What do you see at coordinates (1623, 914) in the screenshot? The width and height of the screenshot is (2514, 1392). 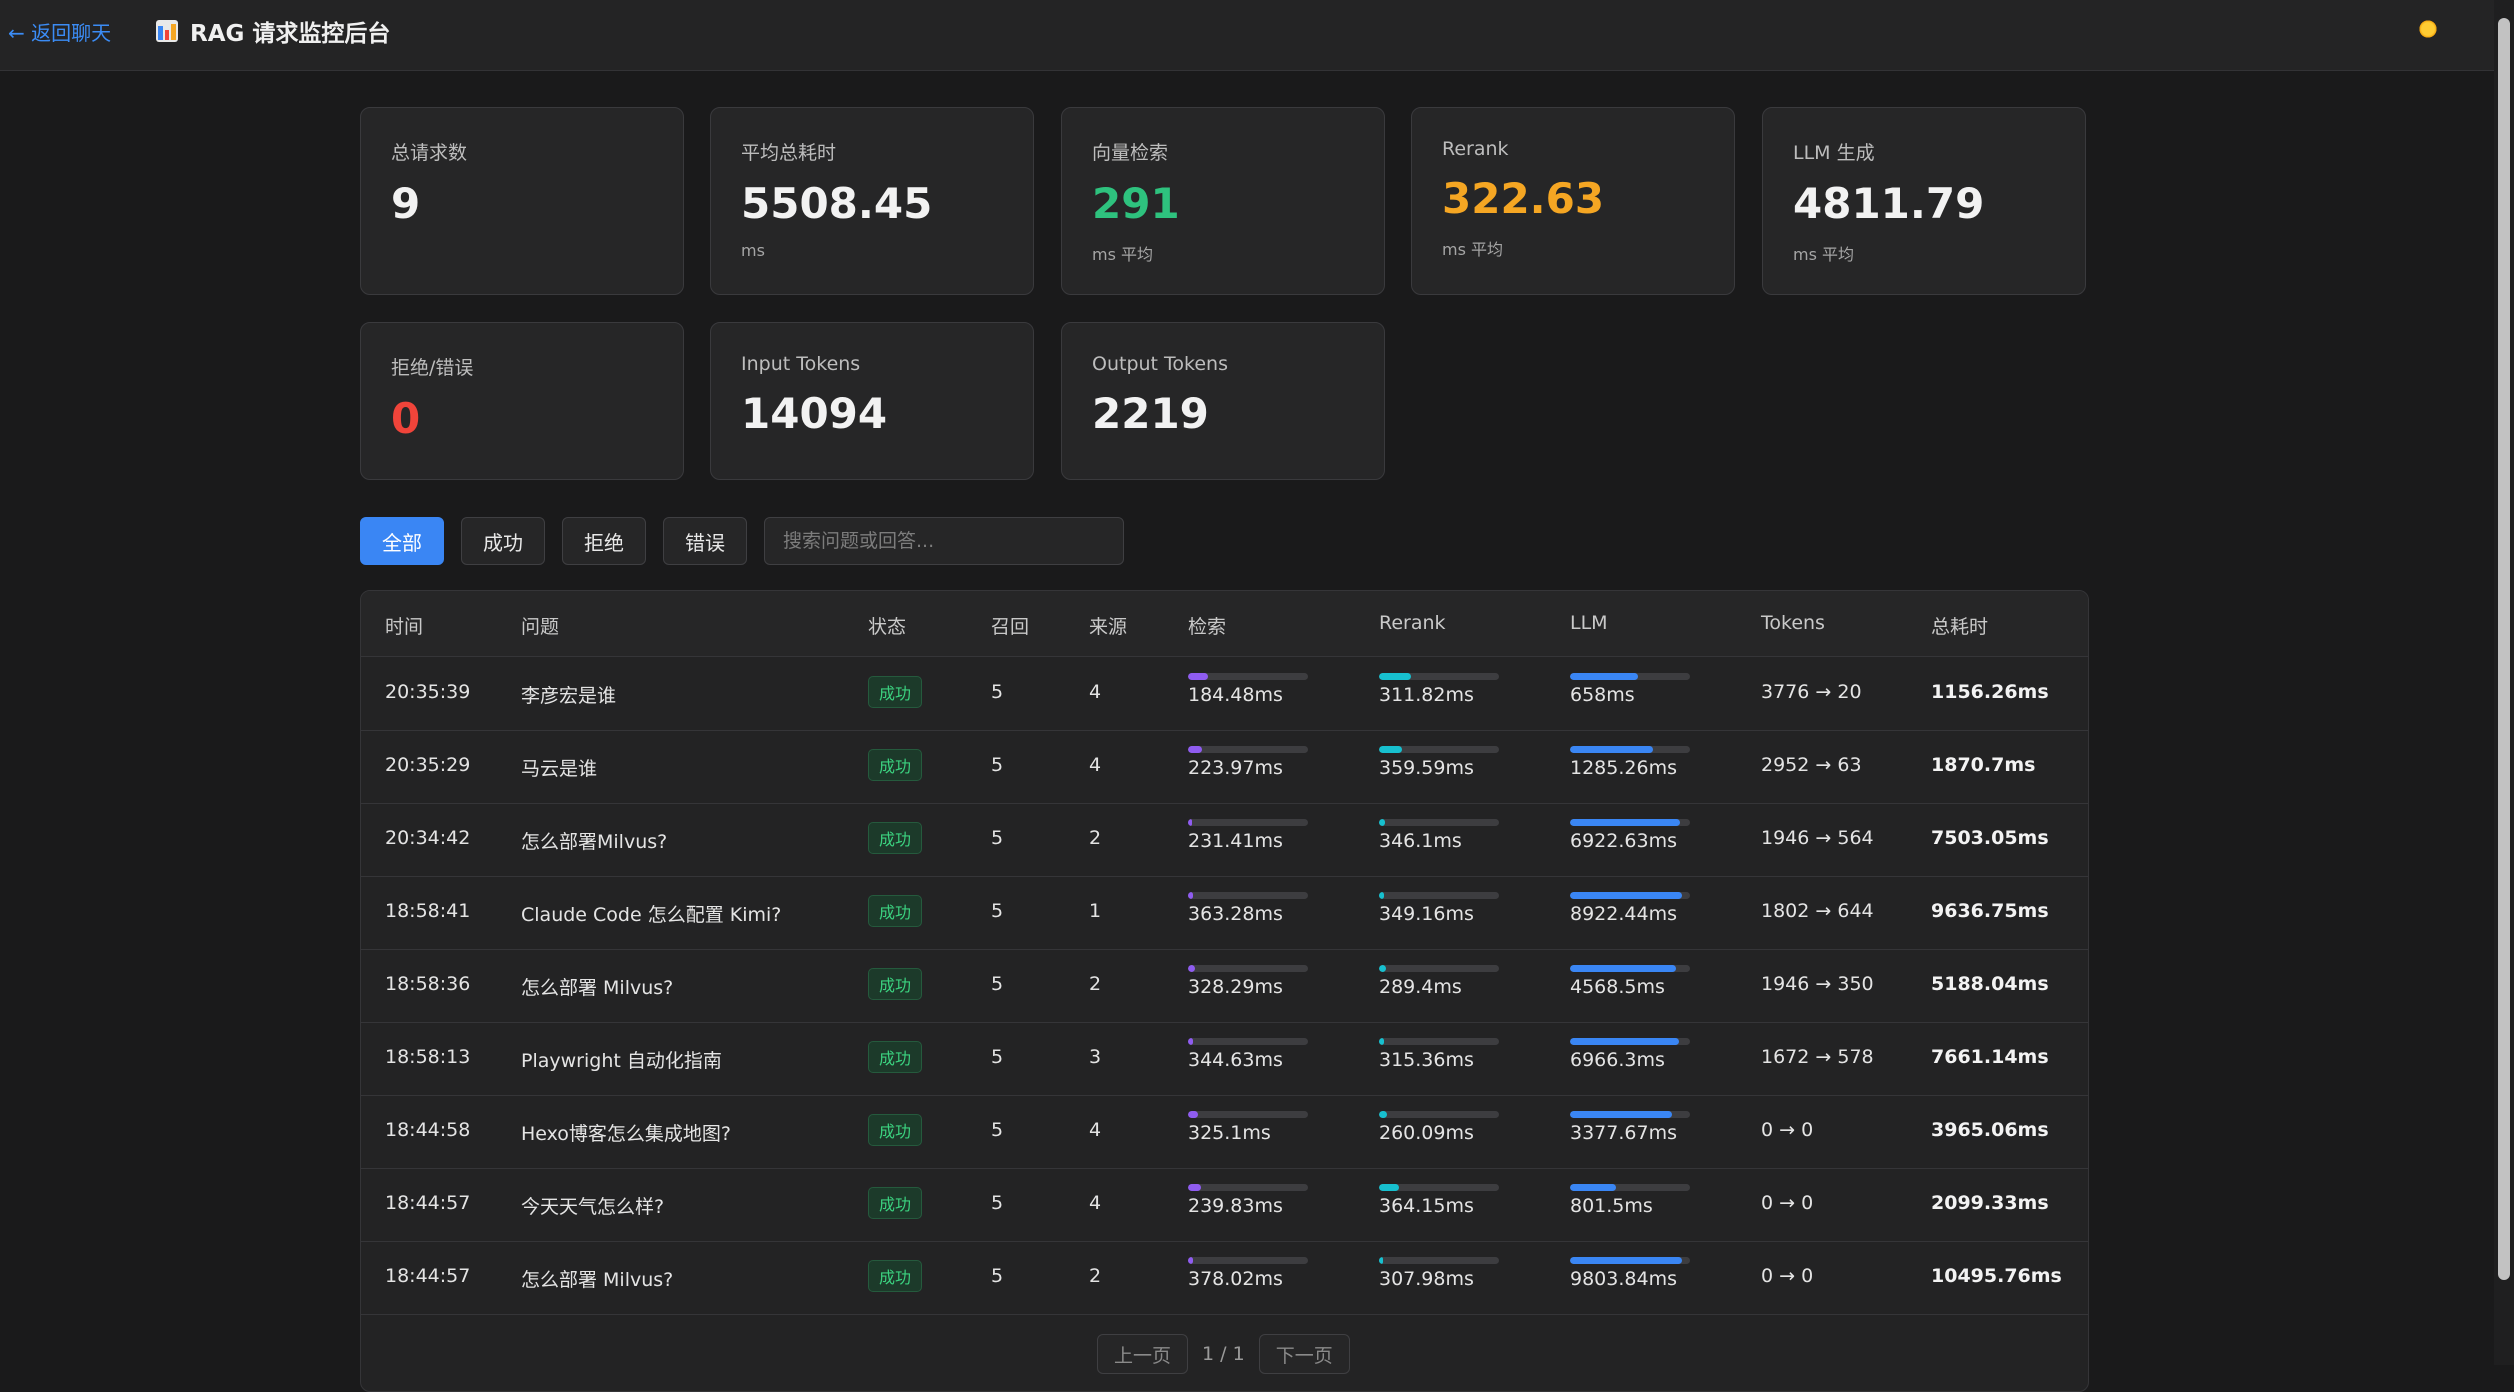 I see `llm-bar-label: 8922.44ms` at bounding box center [1623, 914].